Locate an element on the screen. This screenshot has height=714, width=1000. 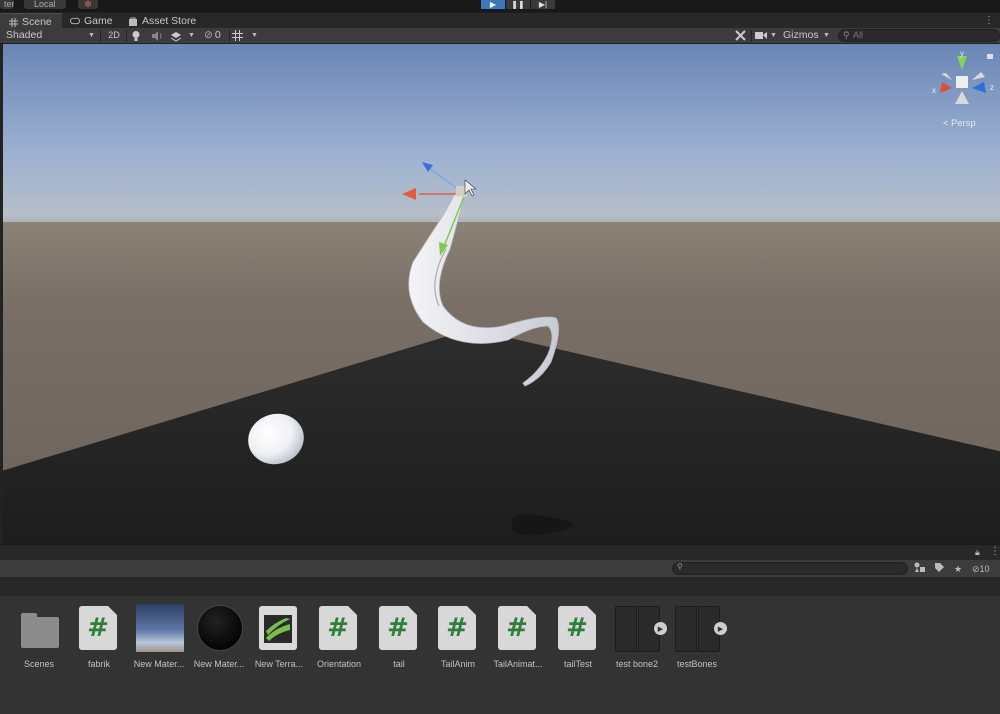
tab-game-label: Game is located at coordinates (98, 21).